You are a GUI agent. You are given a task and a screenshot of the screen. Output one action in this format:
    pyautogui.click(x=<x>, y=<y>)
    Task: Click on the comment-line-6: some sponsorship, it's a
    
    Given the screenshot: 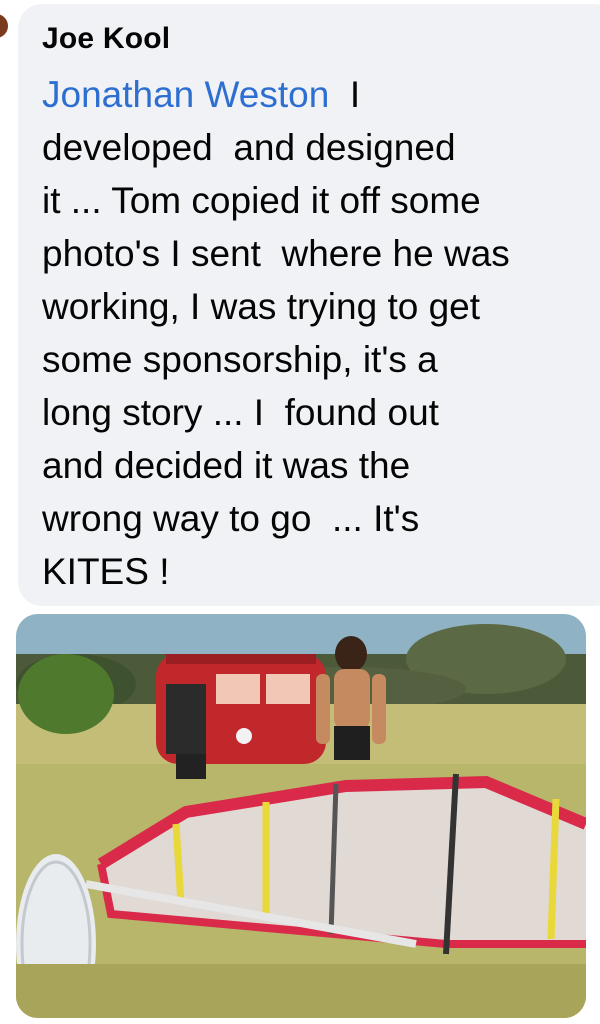 What is the action you would take?
    pyautogui.click(x=240, y=359)
    